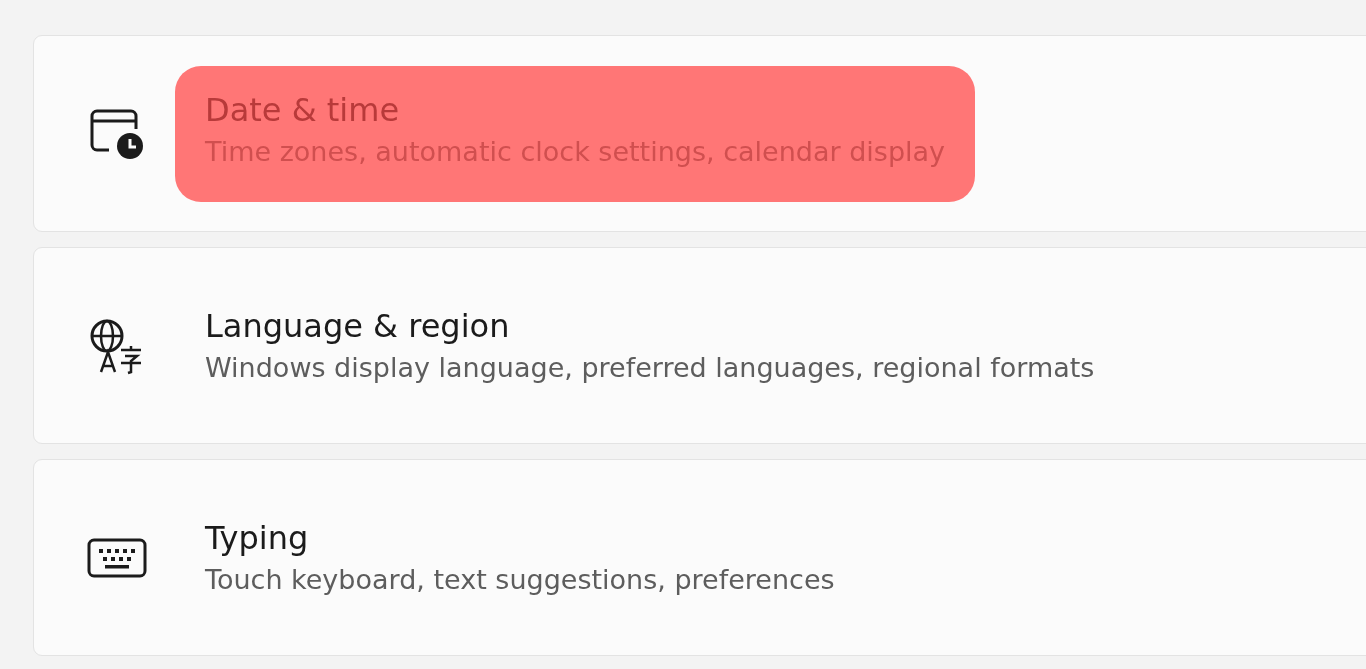 The height and width of the screenshot is (669, 1366). Describe the element at coordinates (650, 367) in the screenshot. I see `card-description: Windows display language, preferred languages, regional formats` at that location.